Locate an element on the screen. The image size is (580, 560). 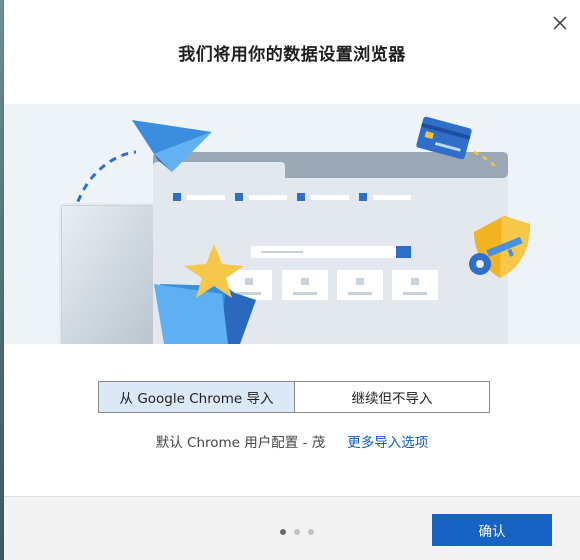
more-import-options-link: 更多导入选项 is located at coordinates (387, 441).